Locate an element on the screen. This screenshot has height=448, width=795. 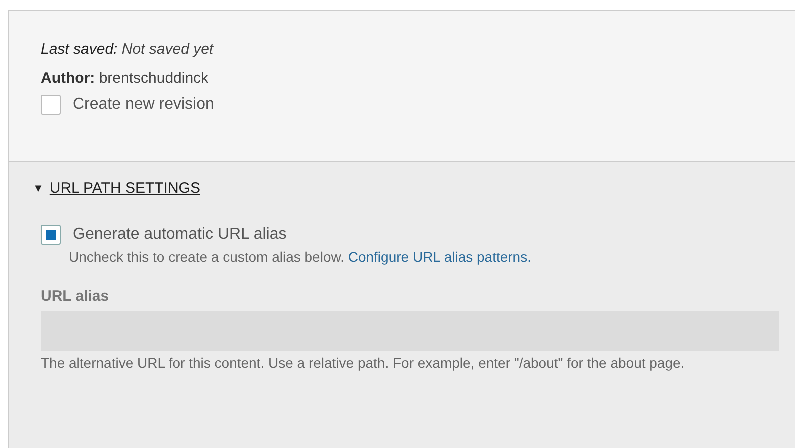
last-saved-text: Last saved: Not saved yet is located at coordinates (128, 49).